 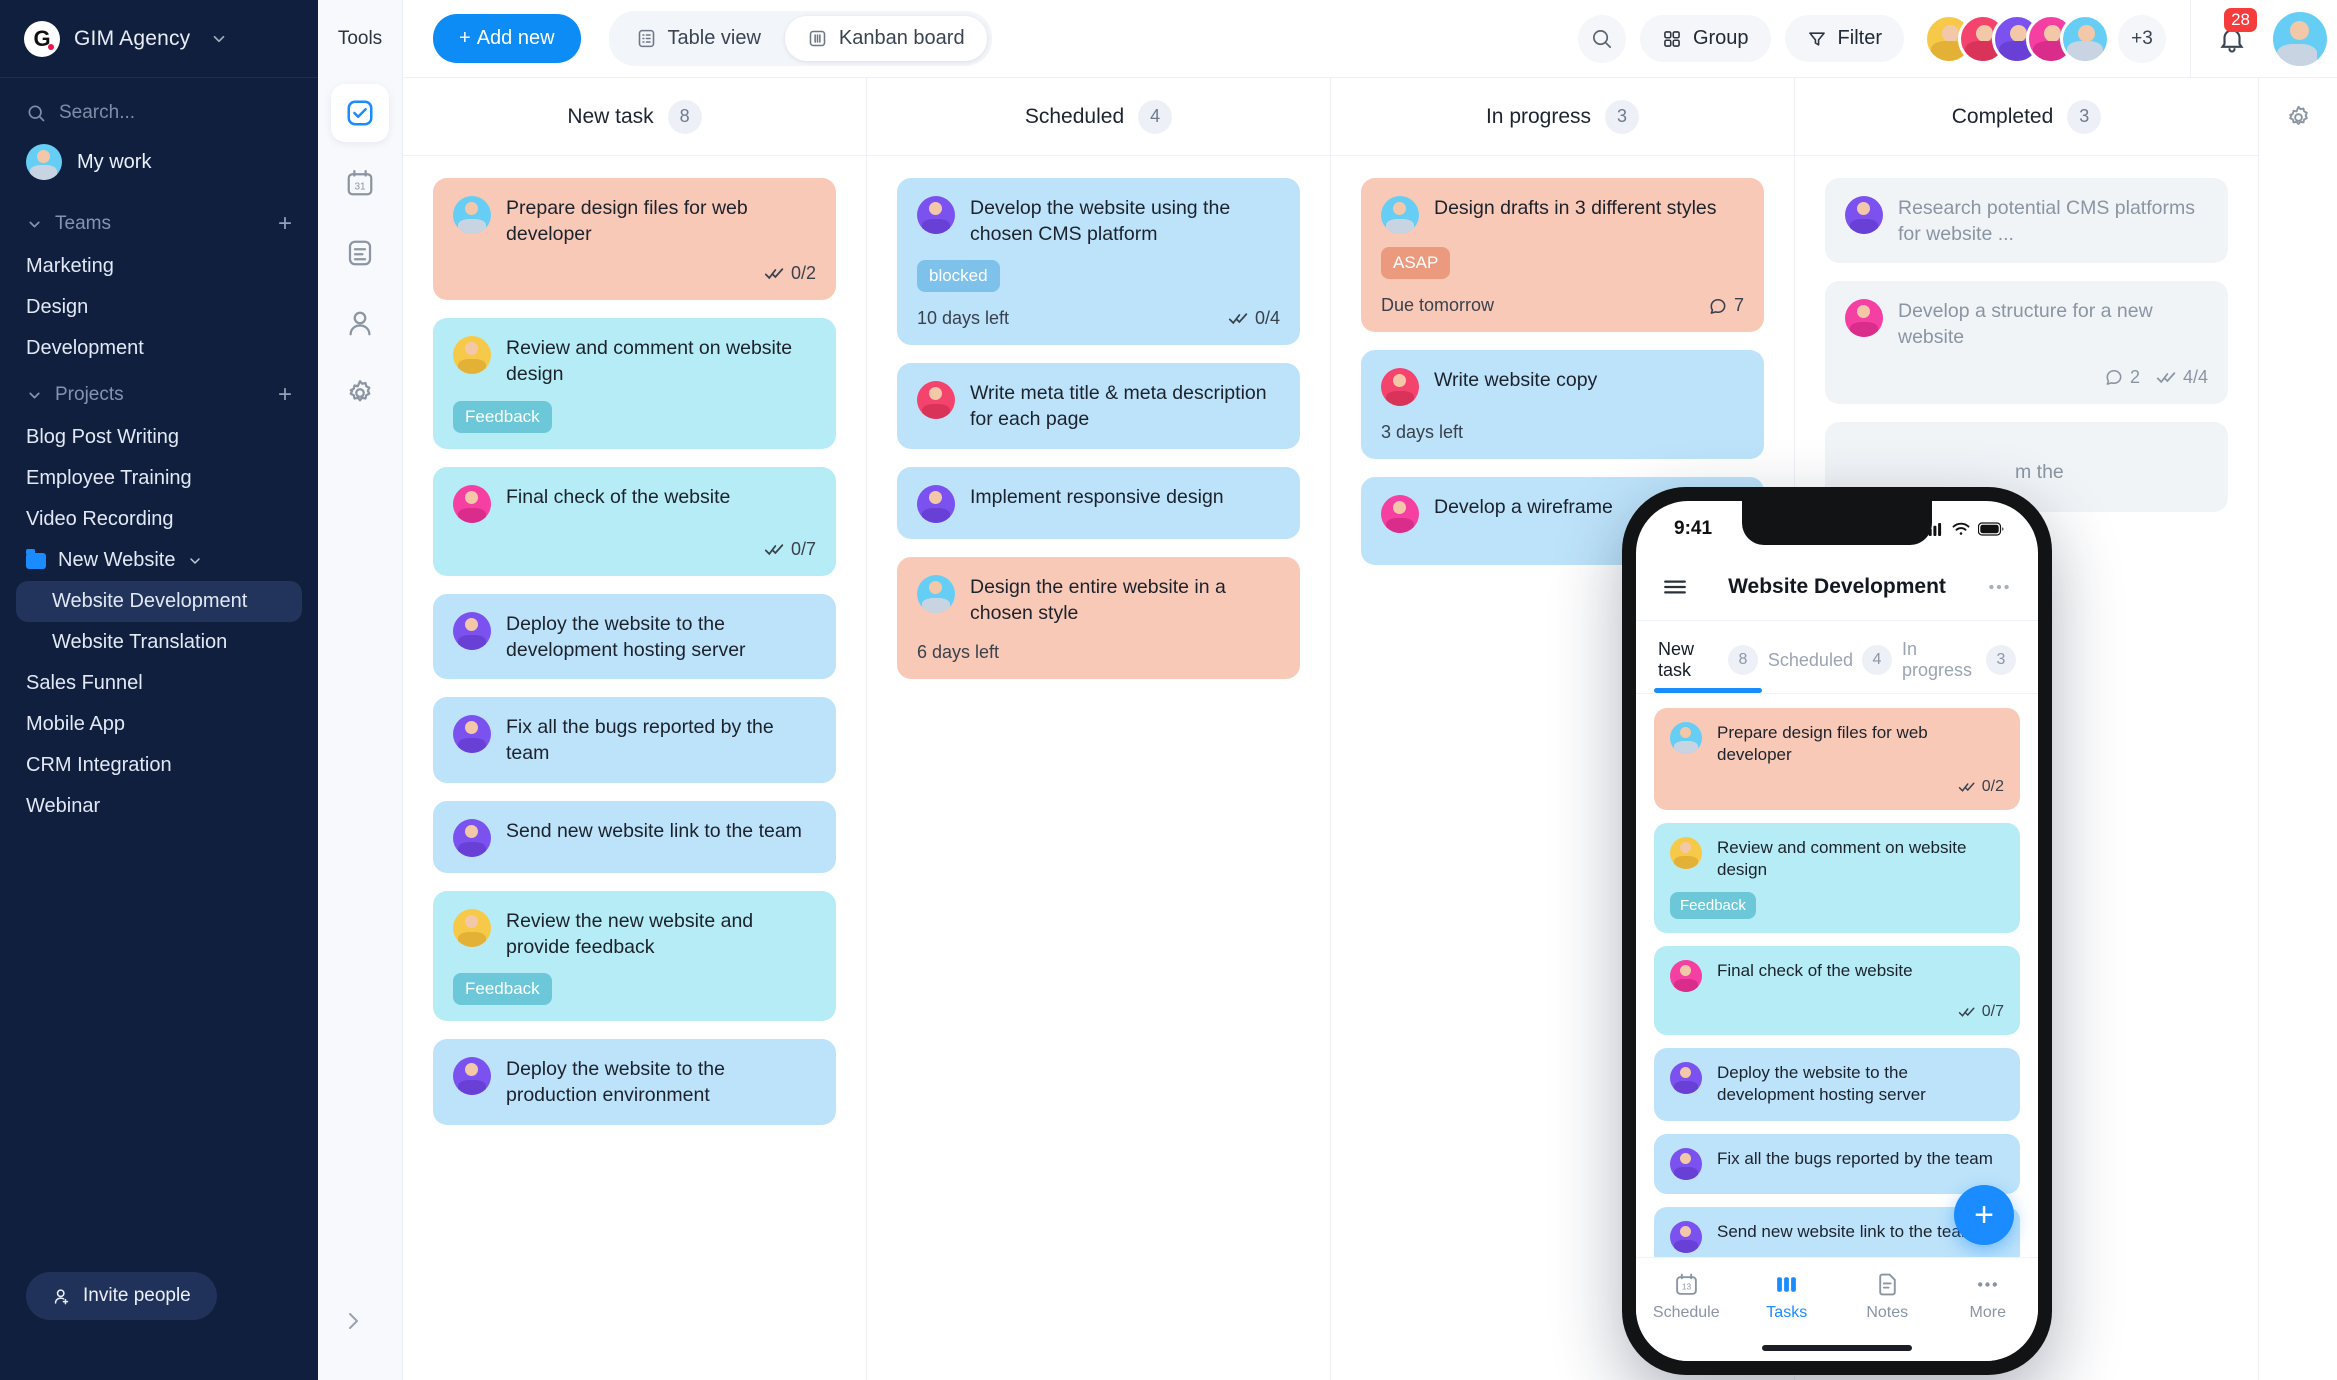 I want to click on rail-item-settings, so click(x=360, y=393).